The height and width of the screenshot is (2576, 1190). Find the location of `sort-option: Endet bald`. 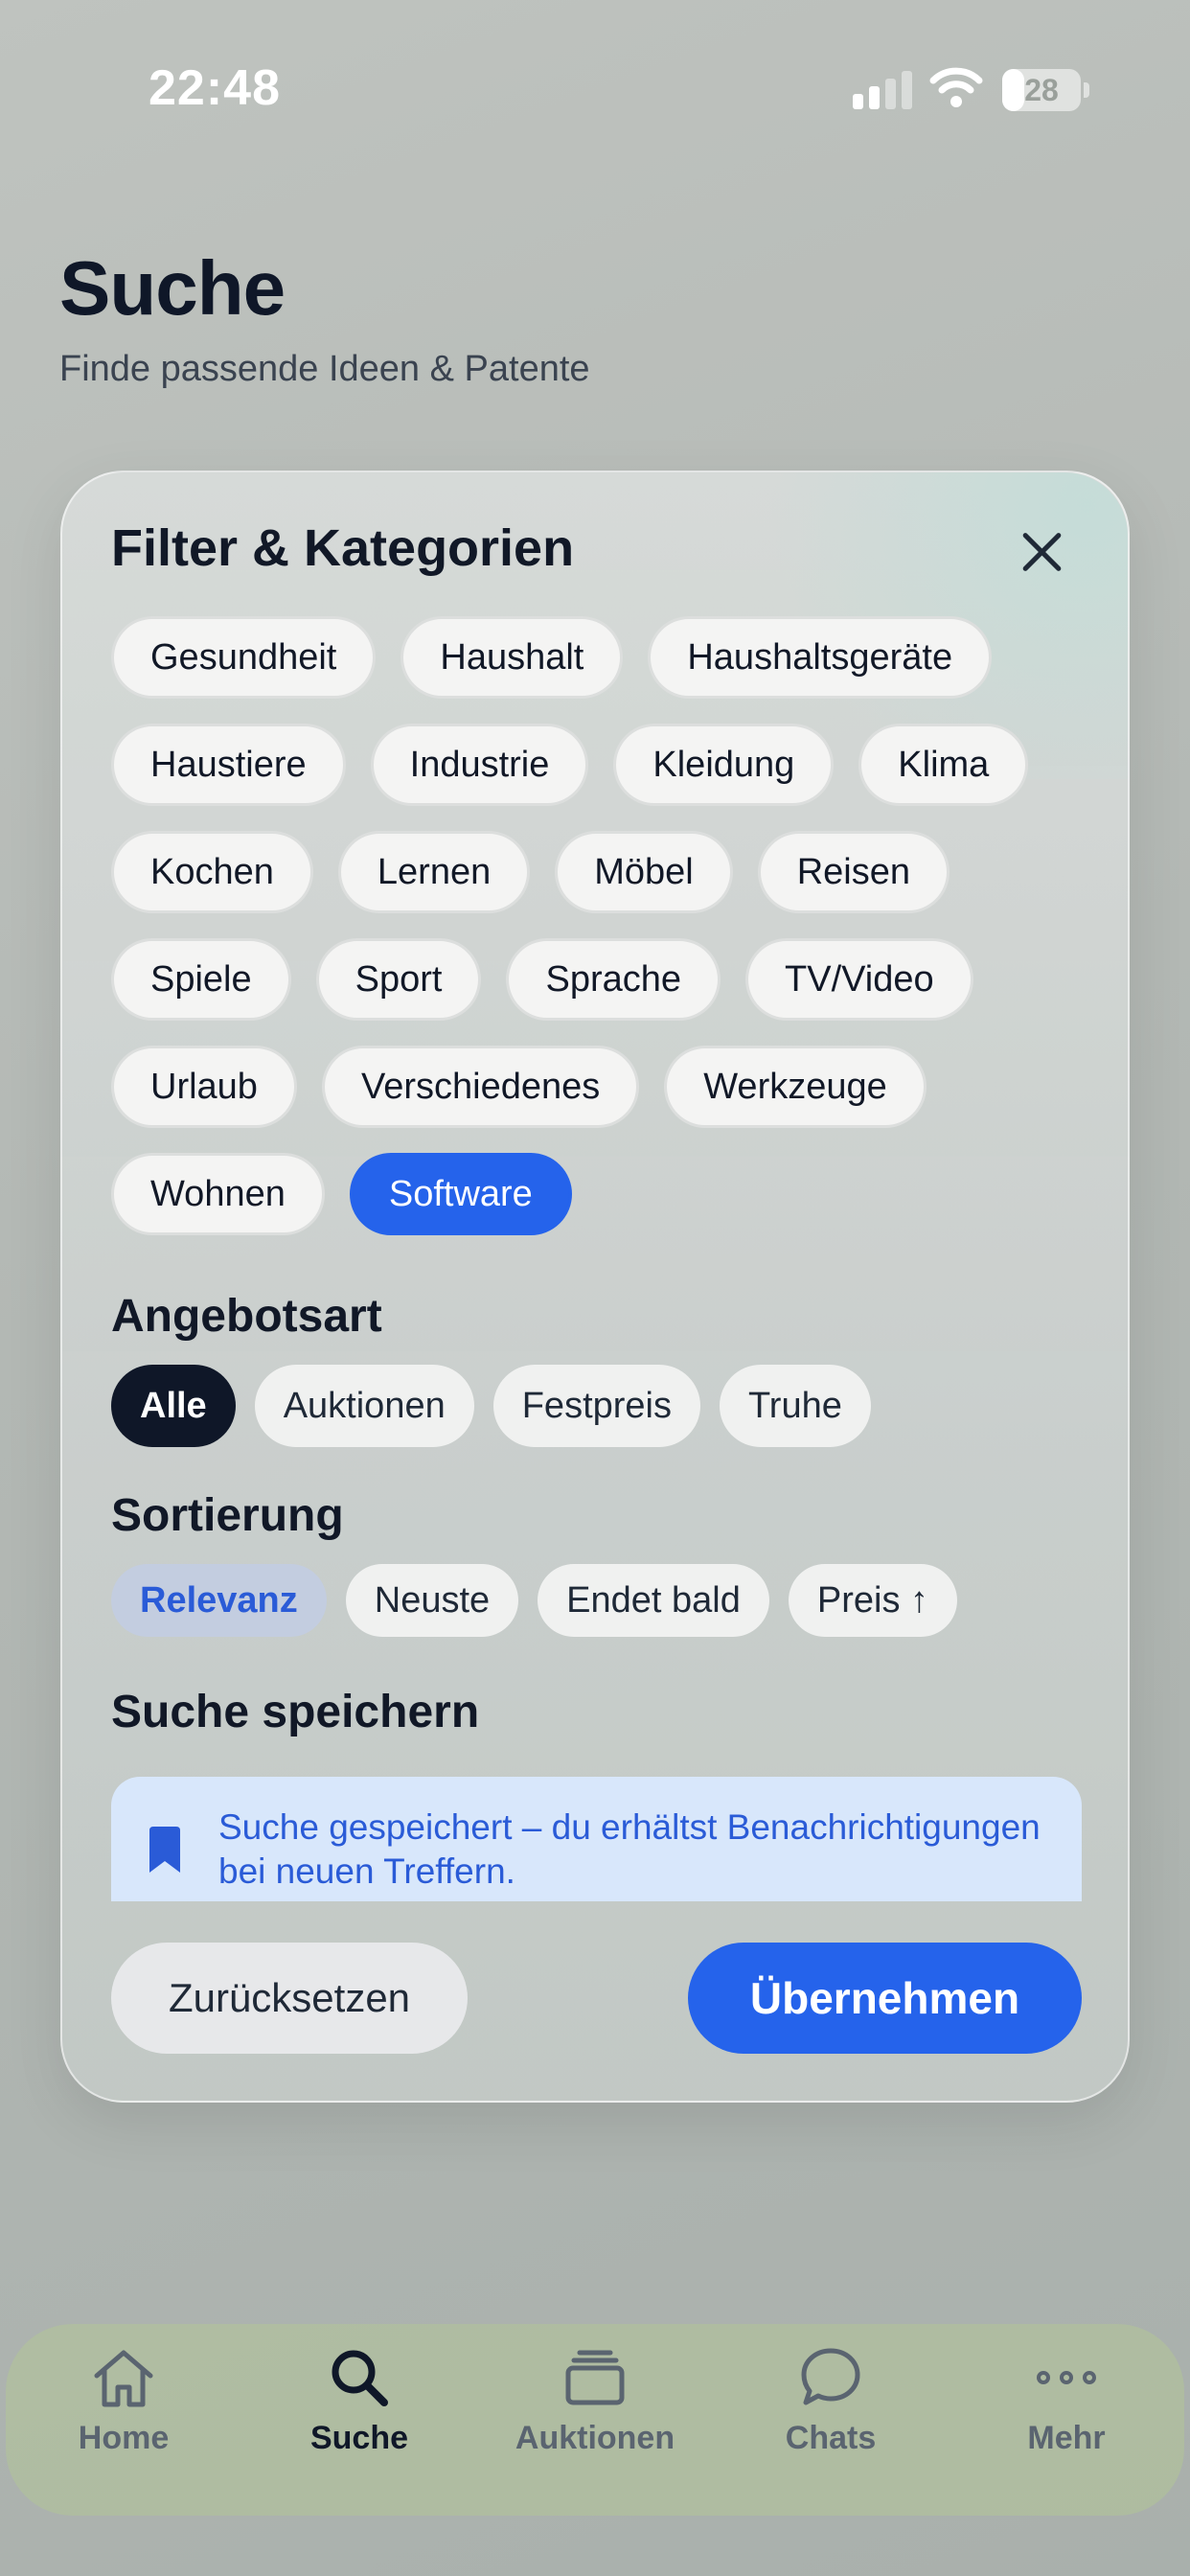

sort-option: Endet bald is located at coordinates (653, 1600).